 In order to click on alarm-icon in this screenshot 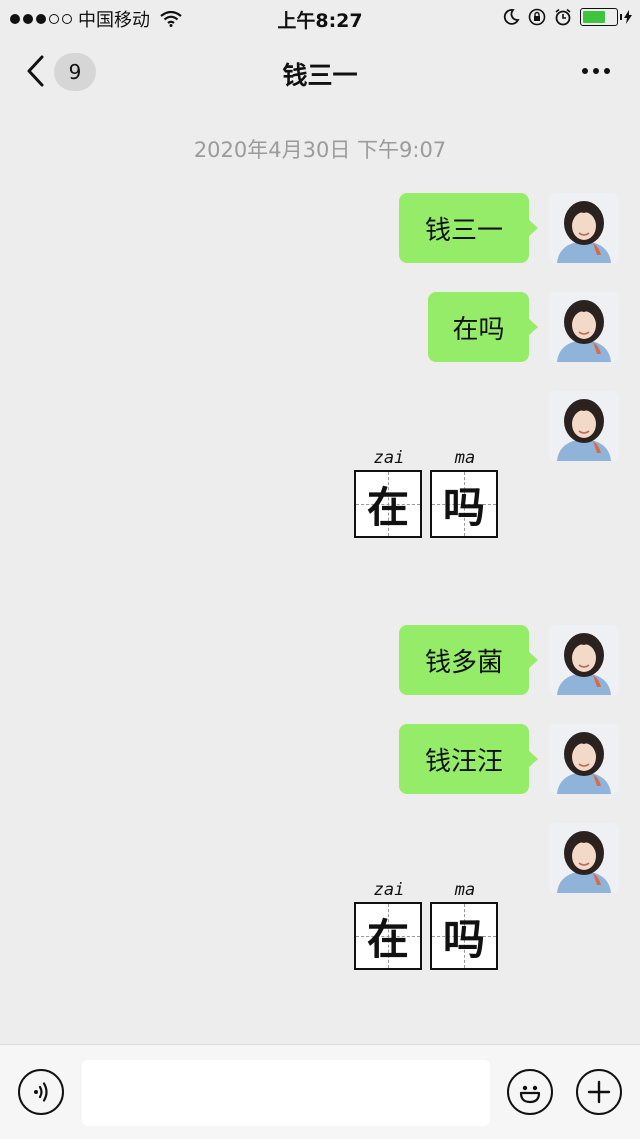, I will do `click(563, 17)`.